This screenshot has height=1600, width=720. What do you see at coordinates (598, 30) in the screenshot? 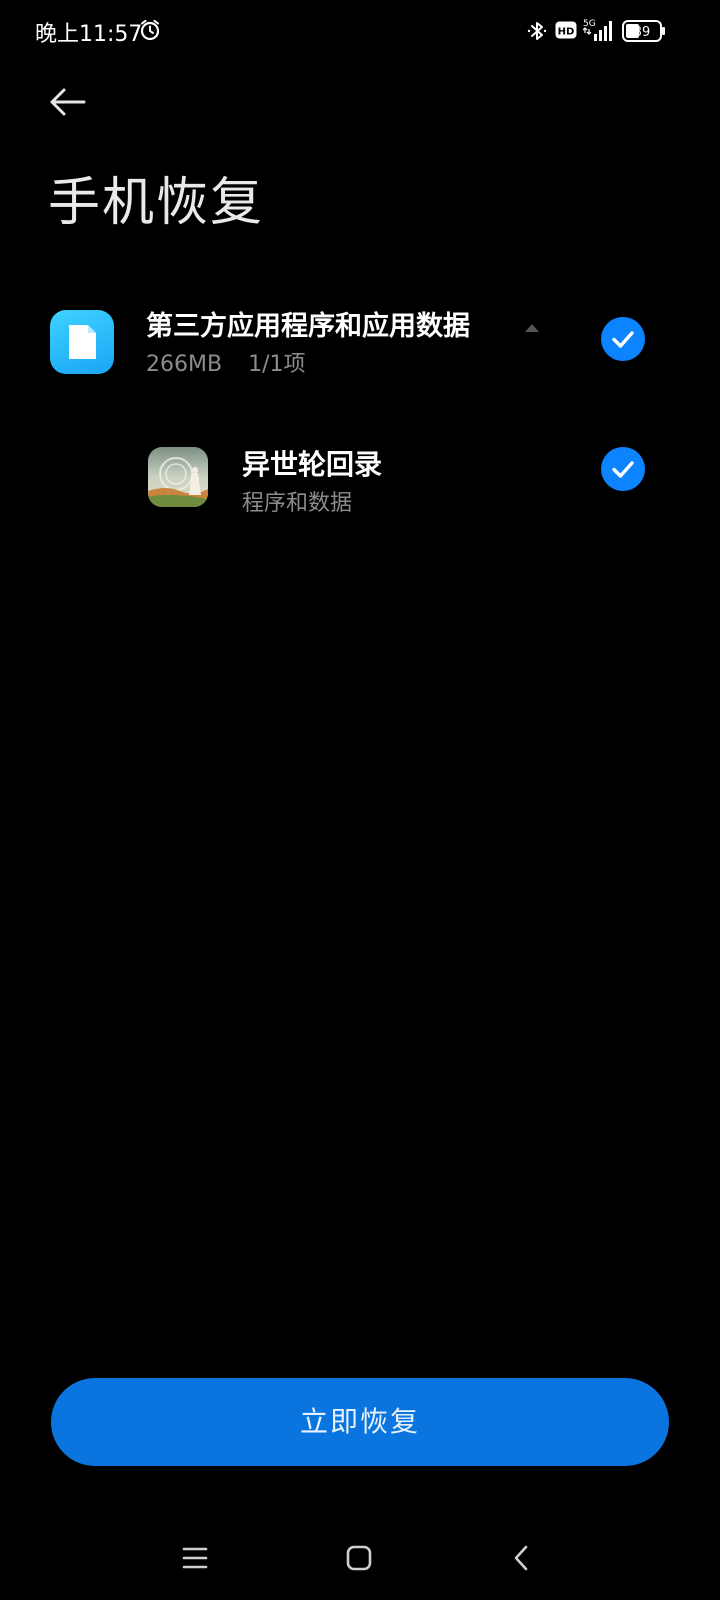
I see `signal-icon: 5G` at bounding box center [598, 30].